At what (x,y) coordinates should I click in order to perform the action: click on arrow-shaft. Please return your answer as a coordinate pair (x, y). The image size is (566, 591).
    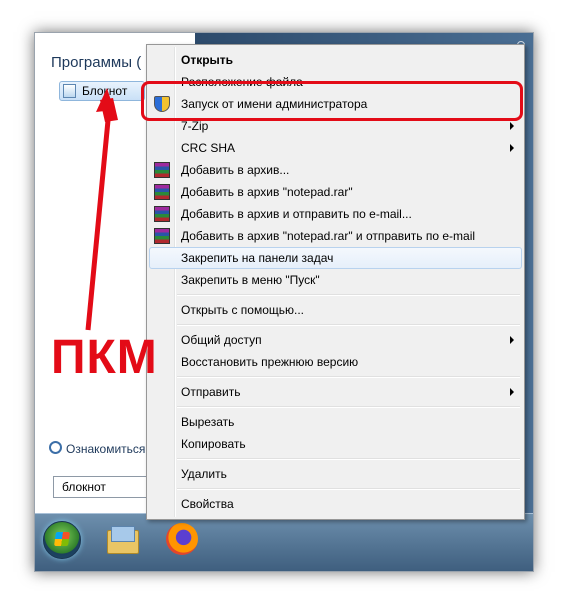
    Looking at the image, I should click on (98, 220).